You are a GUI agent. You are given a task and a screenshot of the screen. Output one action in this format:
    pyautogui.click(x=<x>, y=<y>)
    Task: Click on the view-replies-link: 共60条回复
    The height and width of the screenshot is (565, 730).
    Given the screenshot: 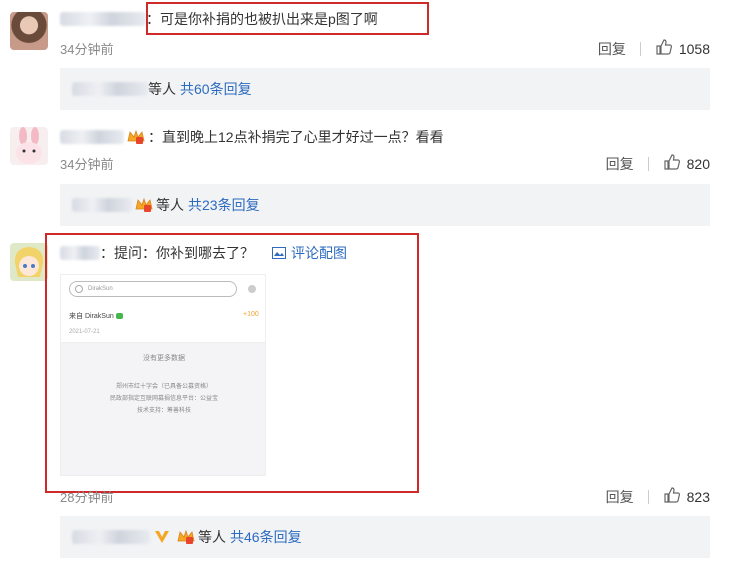 What is the action you would take?
    pyautogui.click(x=216, y=89)
    